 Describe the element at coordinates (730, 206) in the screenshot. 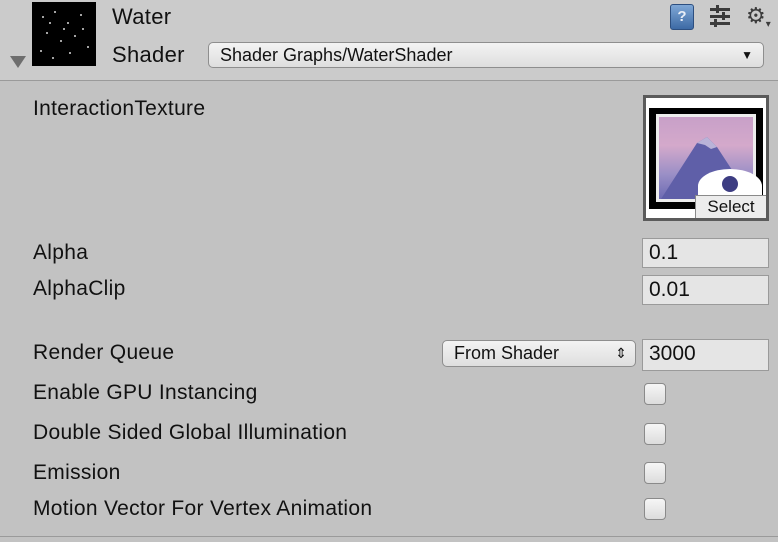

I see `texture-select-button: Select` at that location.